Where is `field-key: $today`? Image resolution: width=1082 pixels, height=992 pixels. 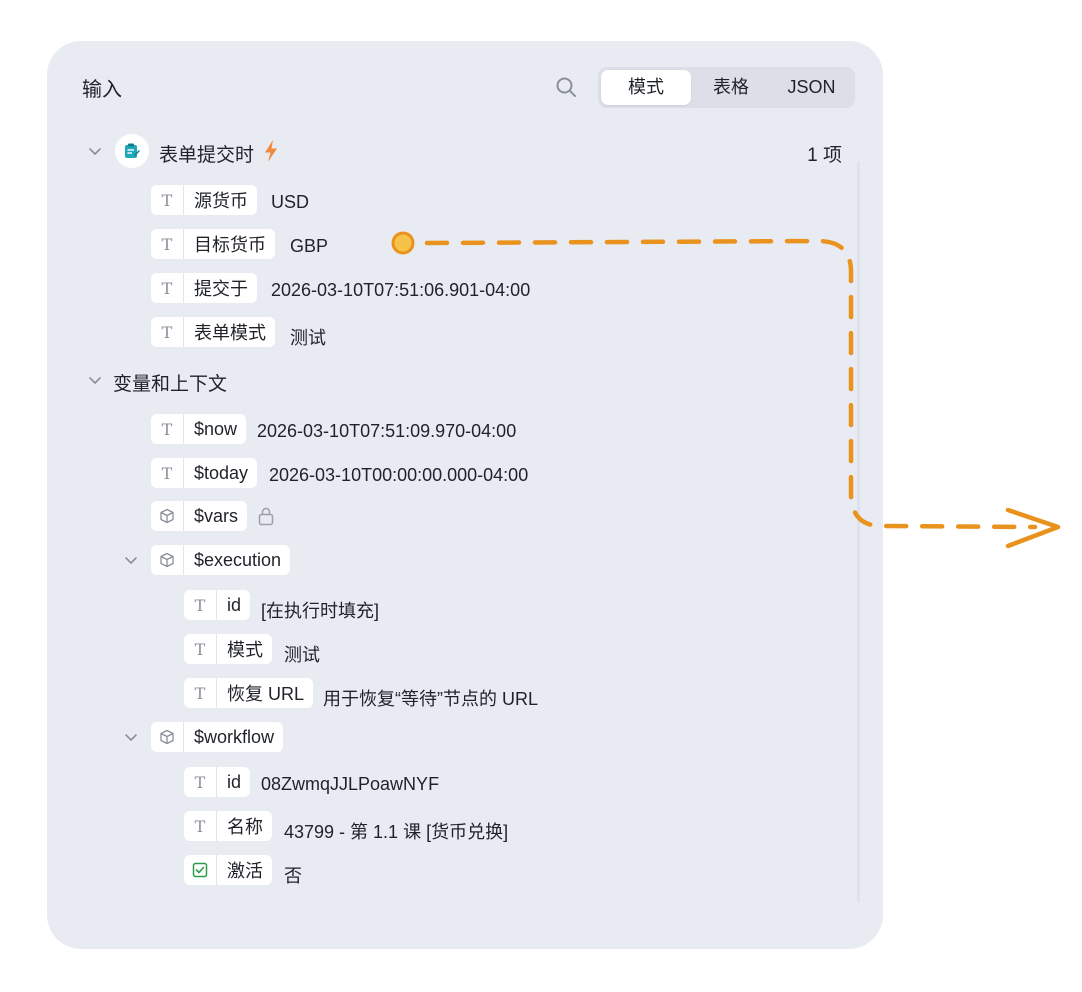
field-key: $today is located at coordinates (221, 472).